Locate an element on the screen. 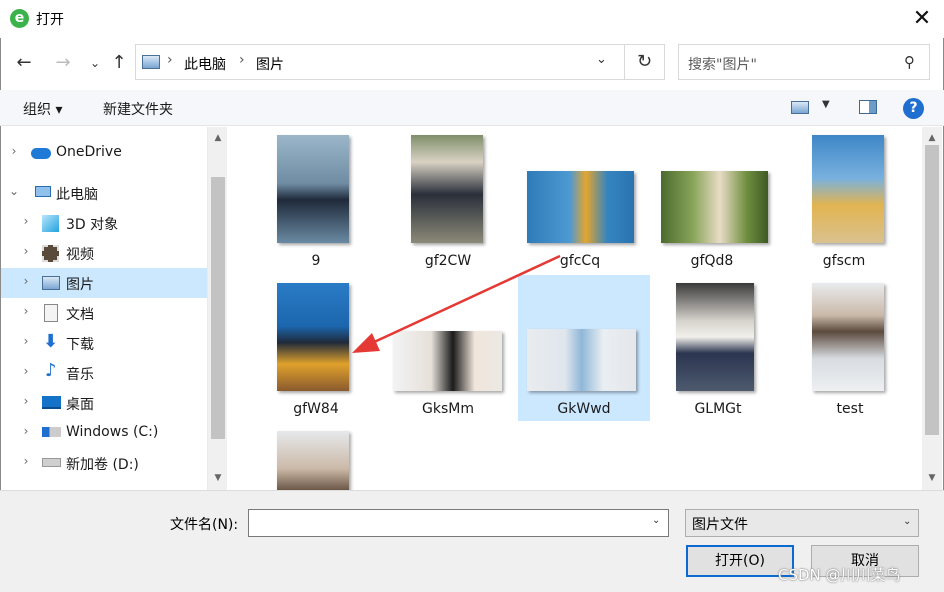 Image resolution: width=944 pixels, height=592 pixels. close-icon: ✕ is located at coordinates (922, 19).